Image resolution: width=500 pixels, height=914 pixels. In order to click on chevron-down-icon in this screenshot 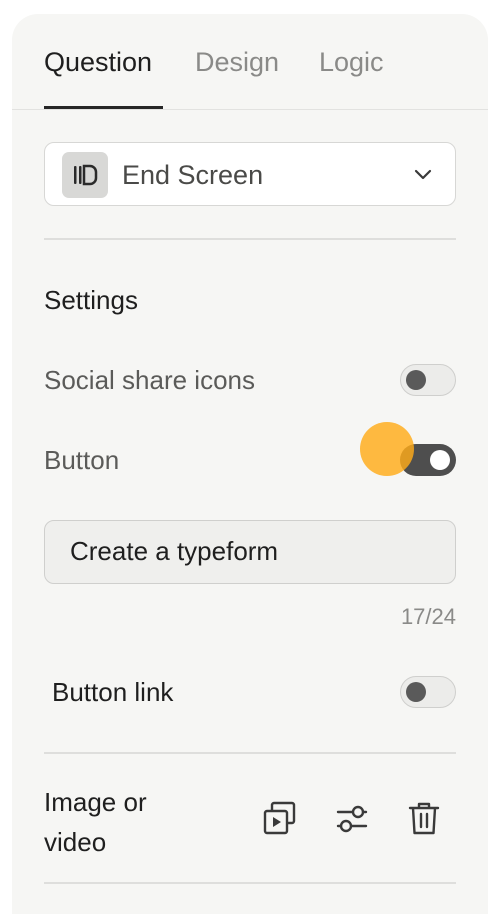, I will do `click(423, 174)`.